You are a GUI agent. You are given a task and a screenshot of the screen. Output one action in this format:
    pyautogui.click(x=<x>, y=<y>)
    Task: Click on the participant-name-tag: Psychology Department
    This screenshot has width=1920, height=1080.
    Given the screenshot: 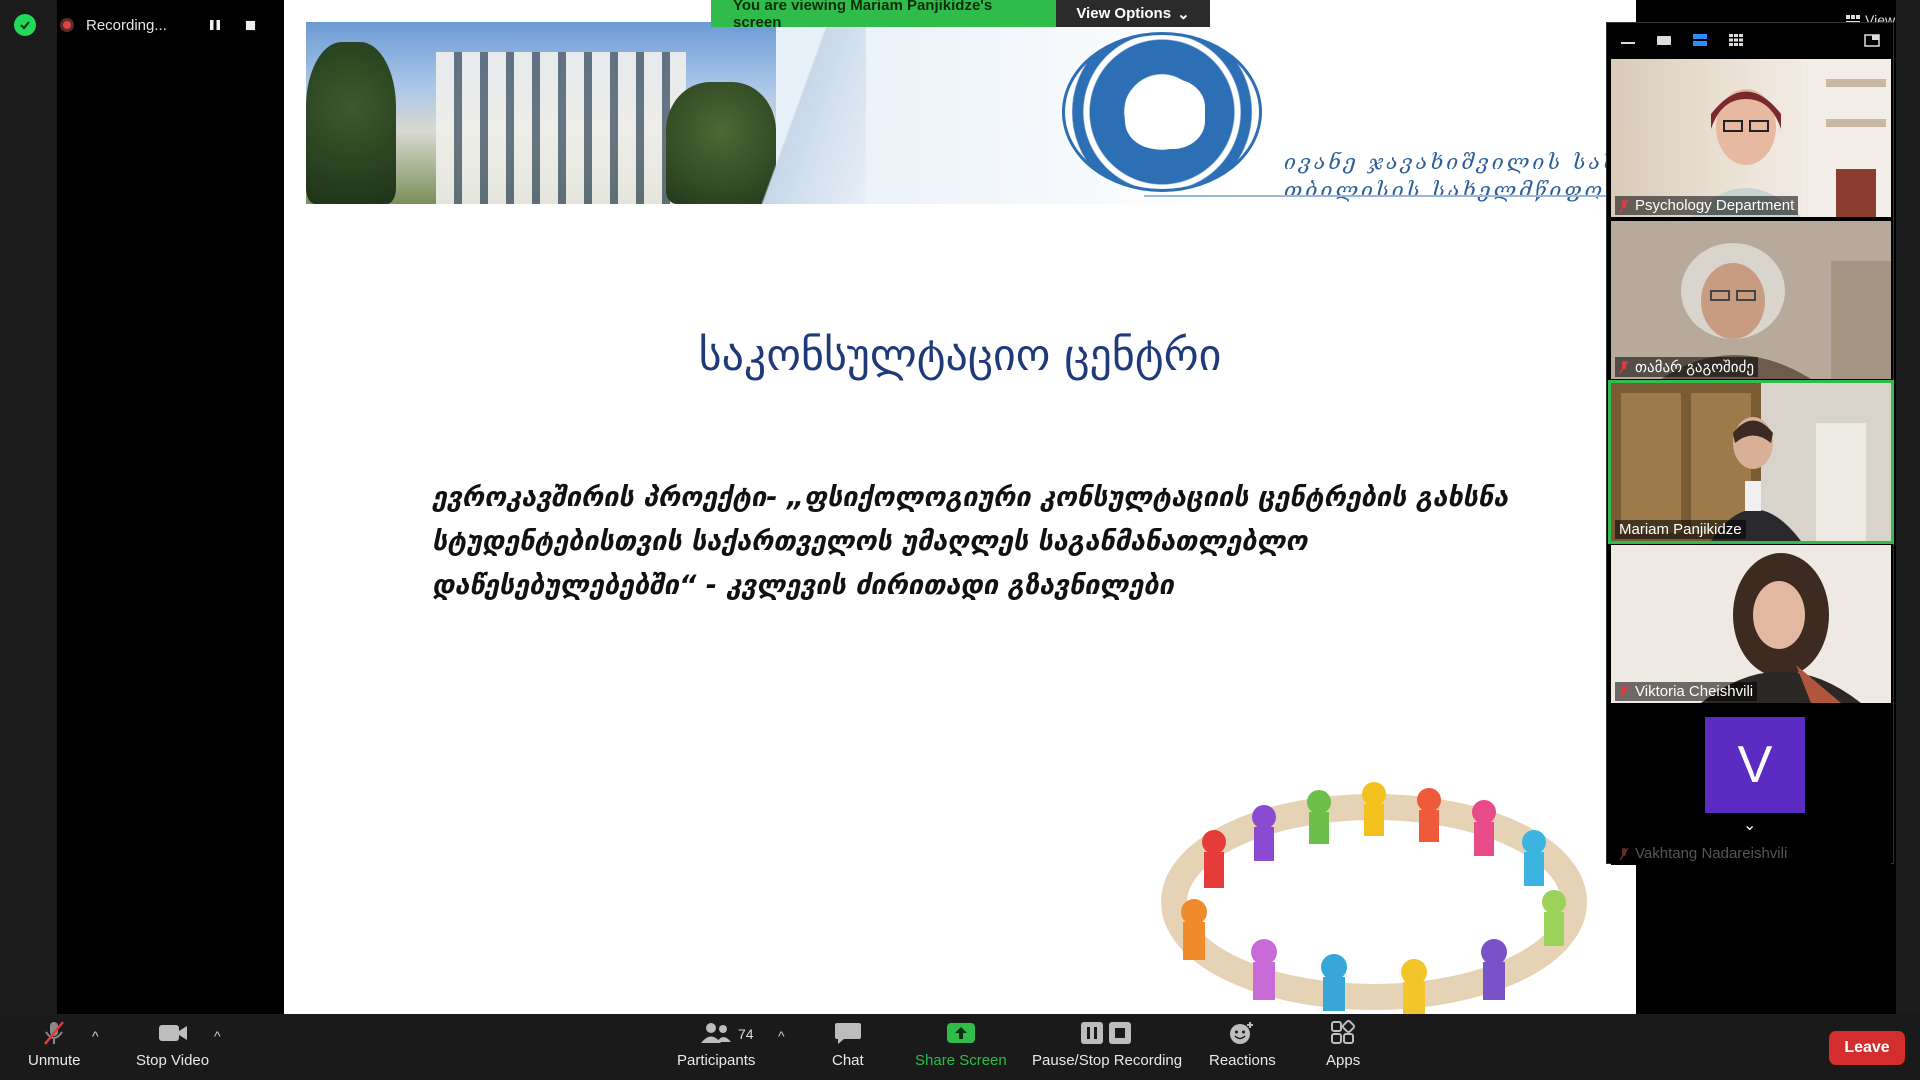 What is the action you would take?
    pyautogui.click(x=1707, y=205)
    